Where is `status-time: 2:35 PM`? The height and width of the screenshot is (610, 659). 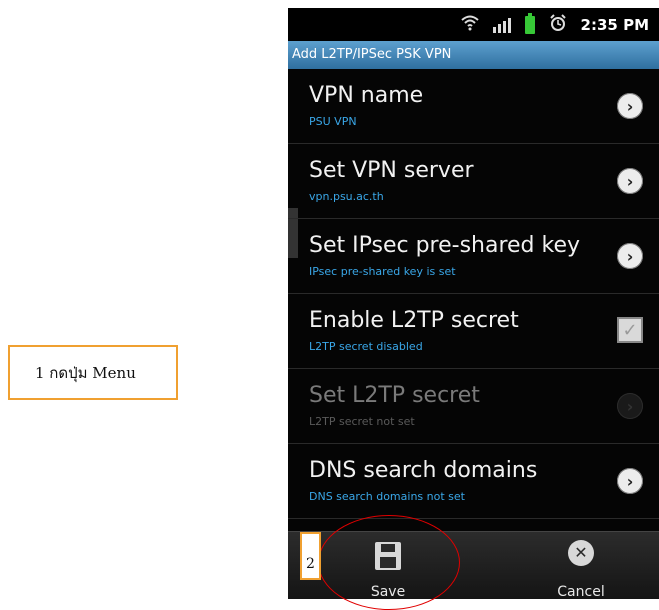
status-time: 2:35 PM is located at coordinates (614, 25).